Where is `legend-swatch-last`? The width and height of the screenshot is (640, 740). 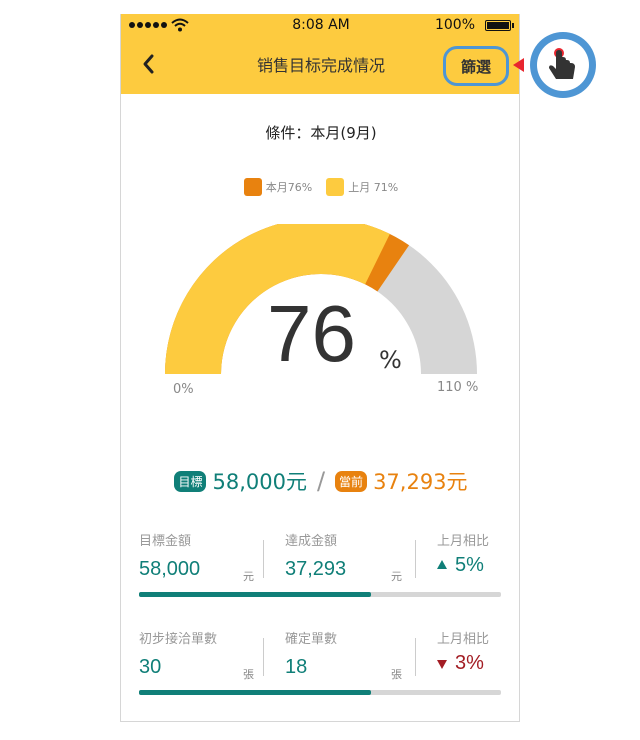
legend-swatch-last is located at coordinates (335, 187).